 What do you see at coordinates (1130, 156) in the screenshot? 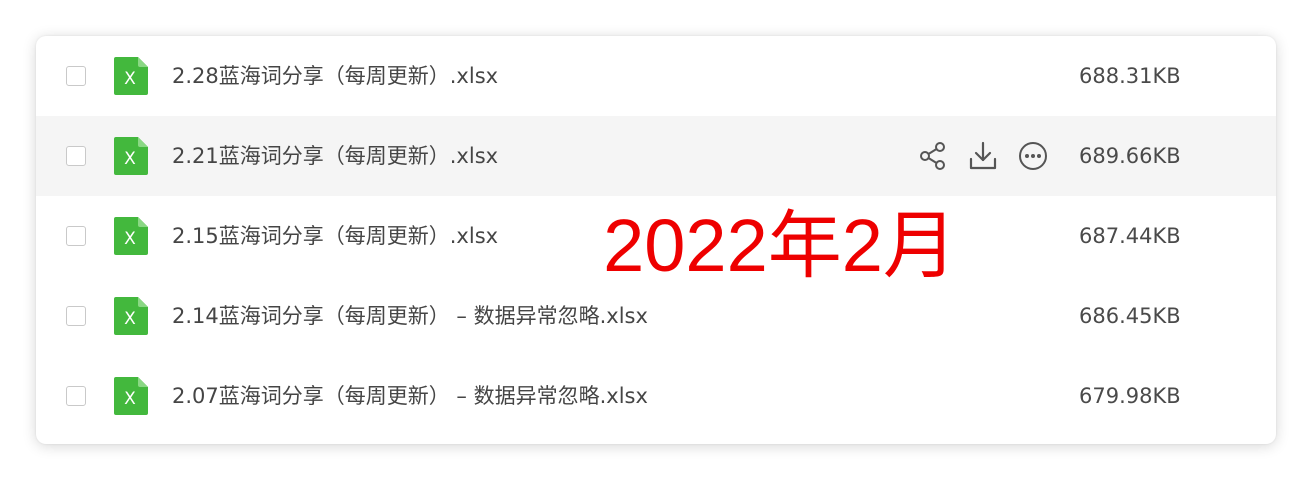
I see `file-size: 689.66KB` at bounding box center [1130, 156].